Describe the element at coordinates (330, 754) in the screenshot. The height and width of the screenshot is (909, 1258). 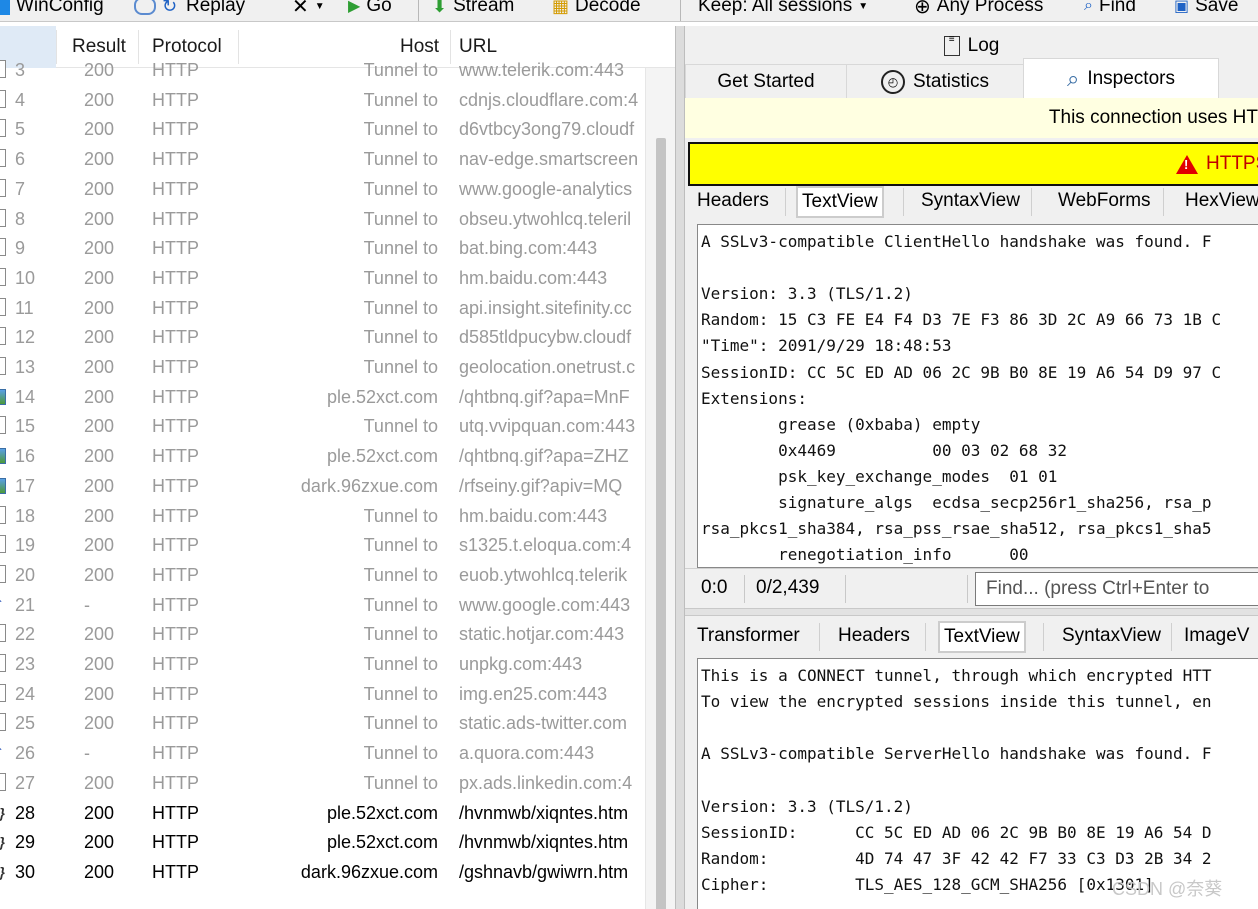
I see `session-row: ↑ 26 - HTTP Tunnel to a.quora.com:443` at that location.